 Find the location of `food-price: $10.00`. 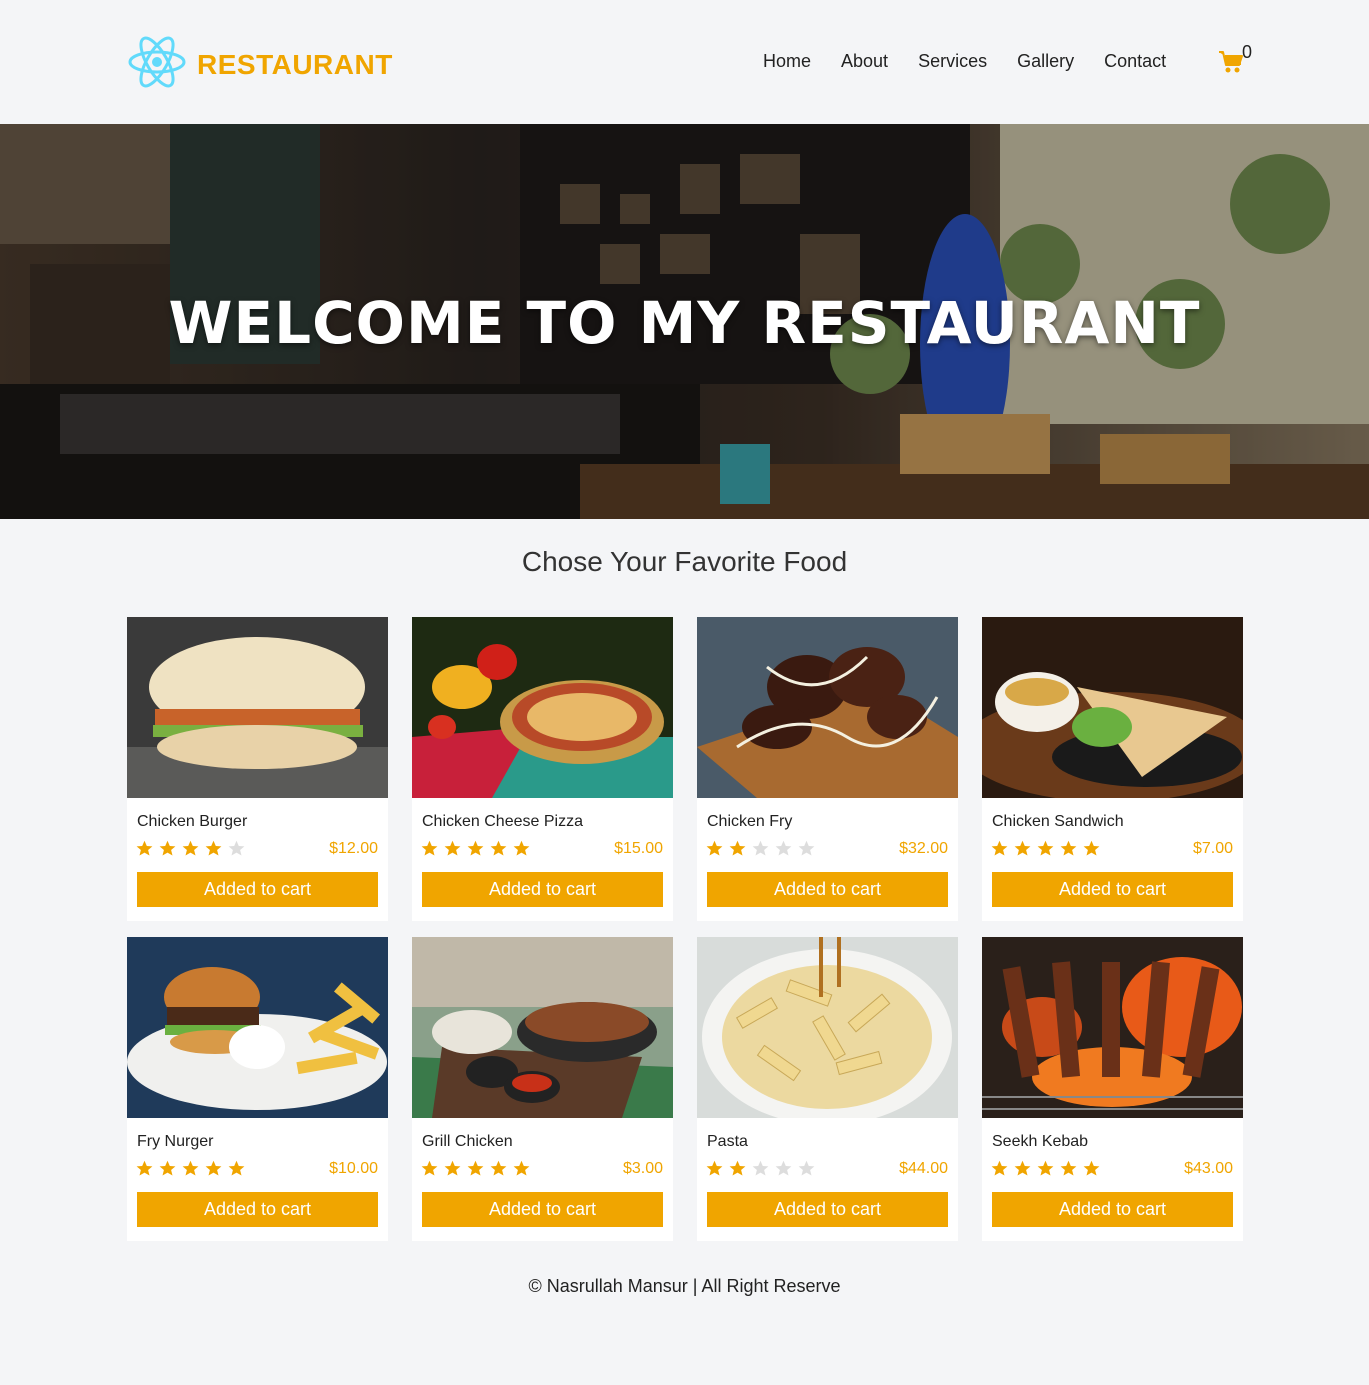

food-price: $10.00 is located at coordinates (353, 1168).